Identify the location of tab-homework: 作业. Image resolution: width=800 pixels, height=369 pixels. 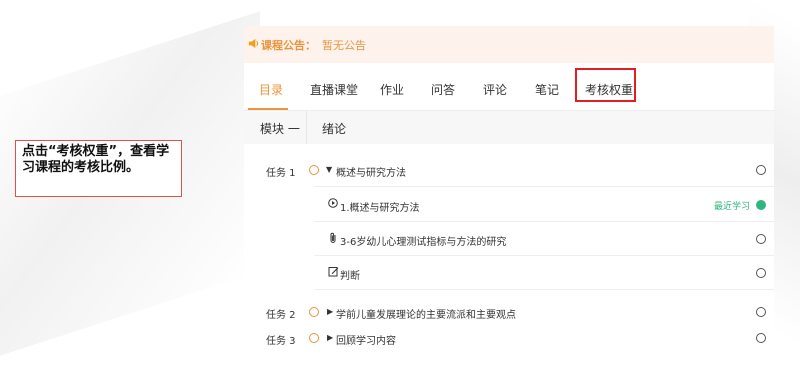
(392, 89).